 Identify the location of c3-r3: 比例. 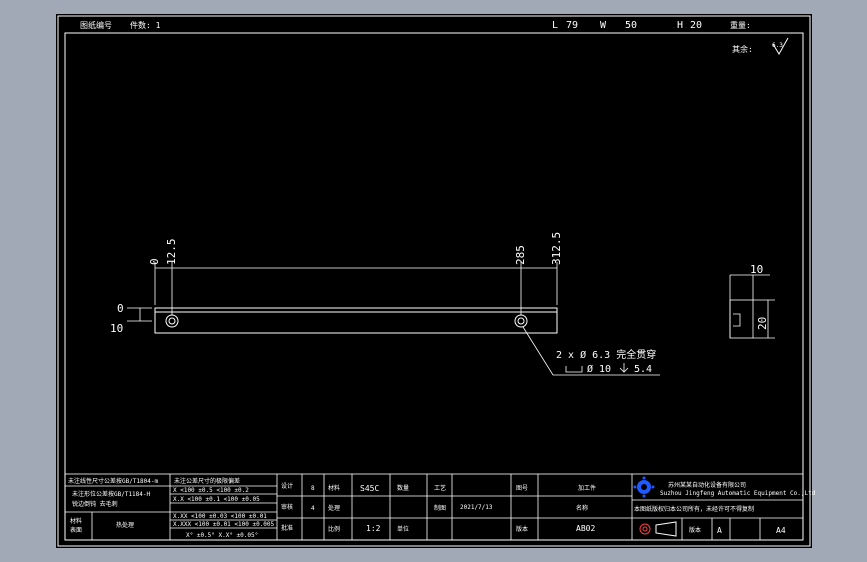
(334, 529).